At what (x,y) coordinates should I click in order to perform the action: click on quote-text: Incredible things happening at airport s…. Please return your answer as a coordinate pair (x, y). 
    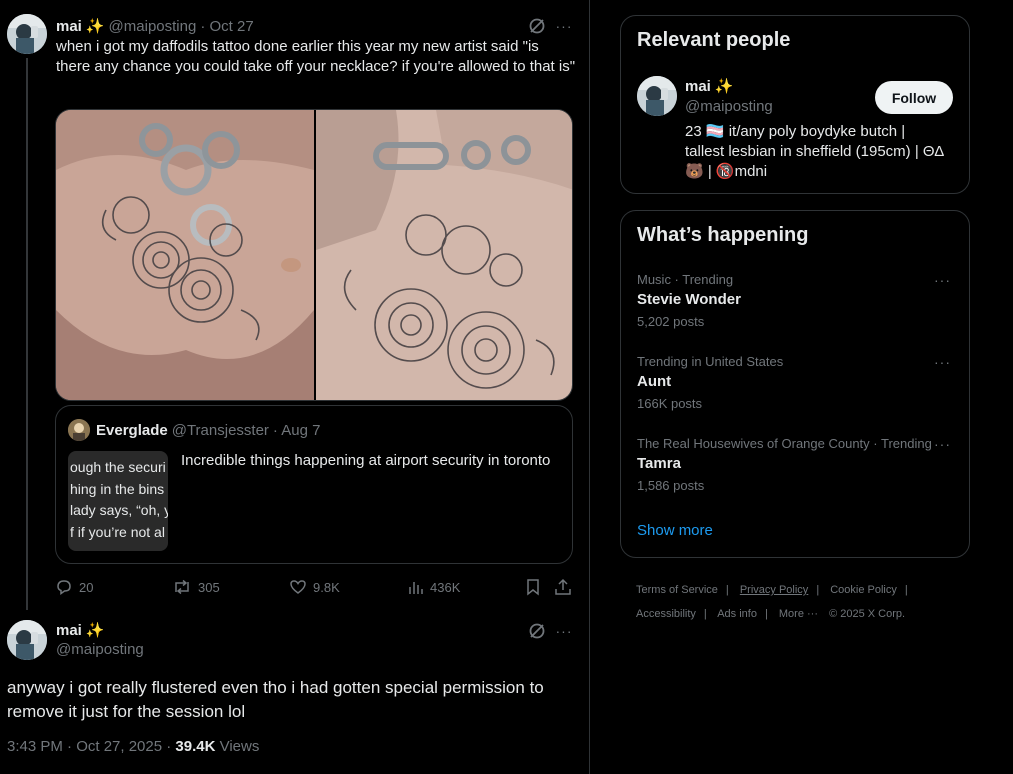
    Looking at the image, I should click on (366, 460).